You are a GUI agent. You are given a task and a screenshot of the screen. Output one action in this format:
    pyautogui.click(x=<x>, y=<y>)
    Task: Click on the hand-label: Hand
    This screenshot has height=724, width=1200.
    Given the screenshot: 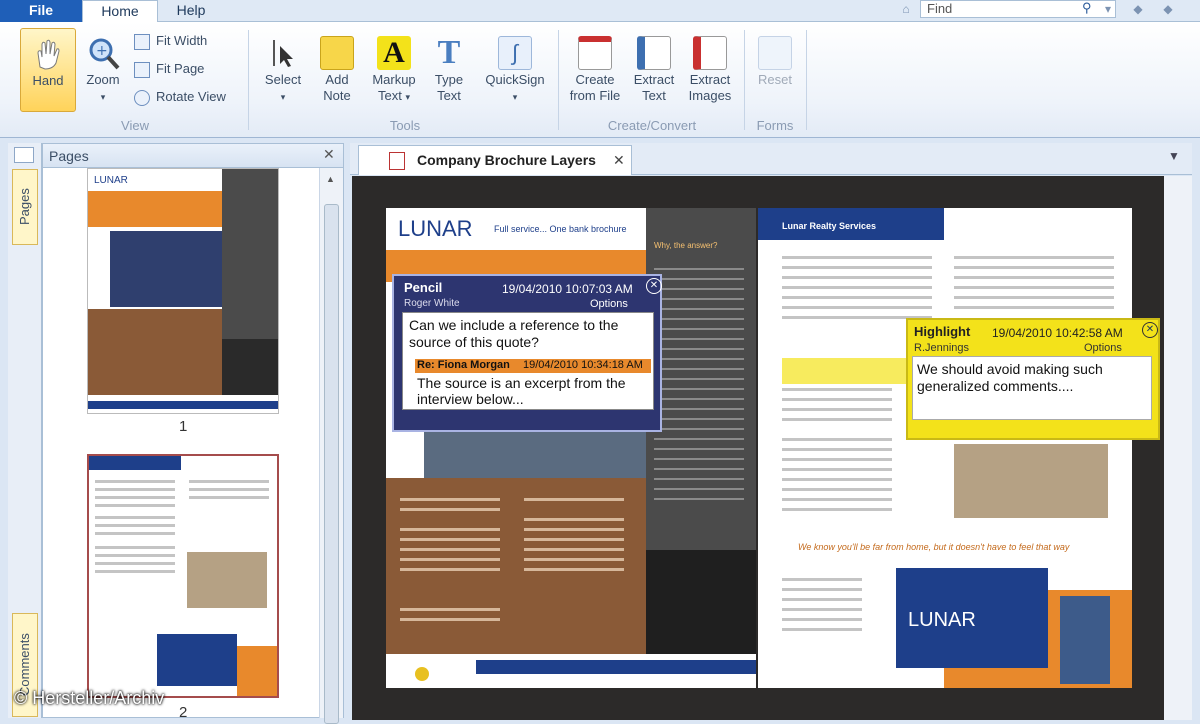 What is the action you would take?
    pyautogui.click(x=48, y=80)
    